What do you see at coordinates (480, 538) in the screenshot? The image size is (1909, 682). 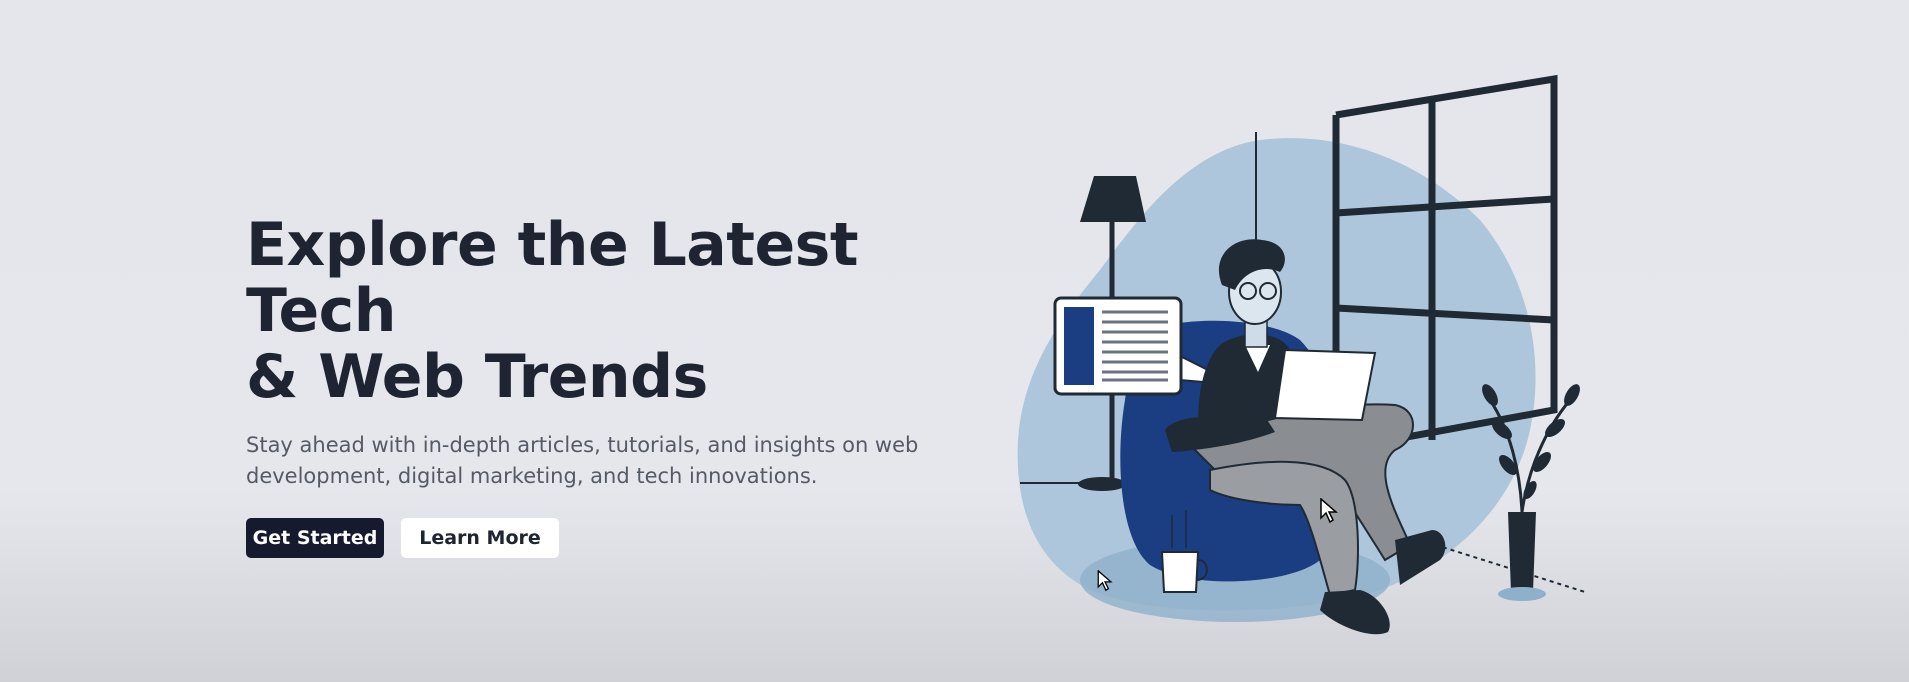 I see `learn-more-button: Learn More` at bounding box center [480, 538].